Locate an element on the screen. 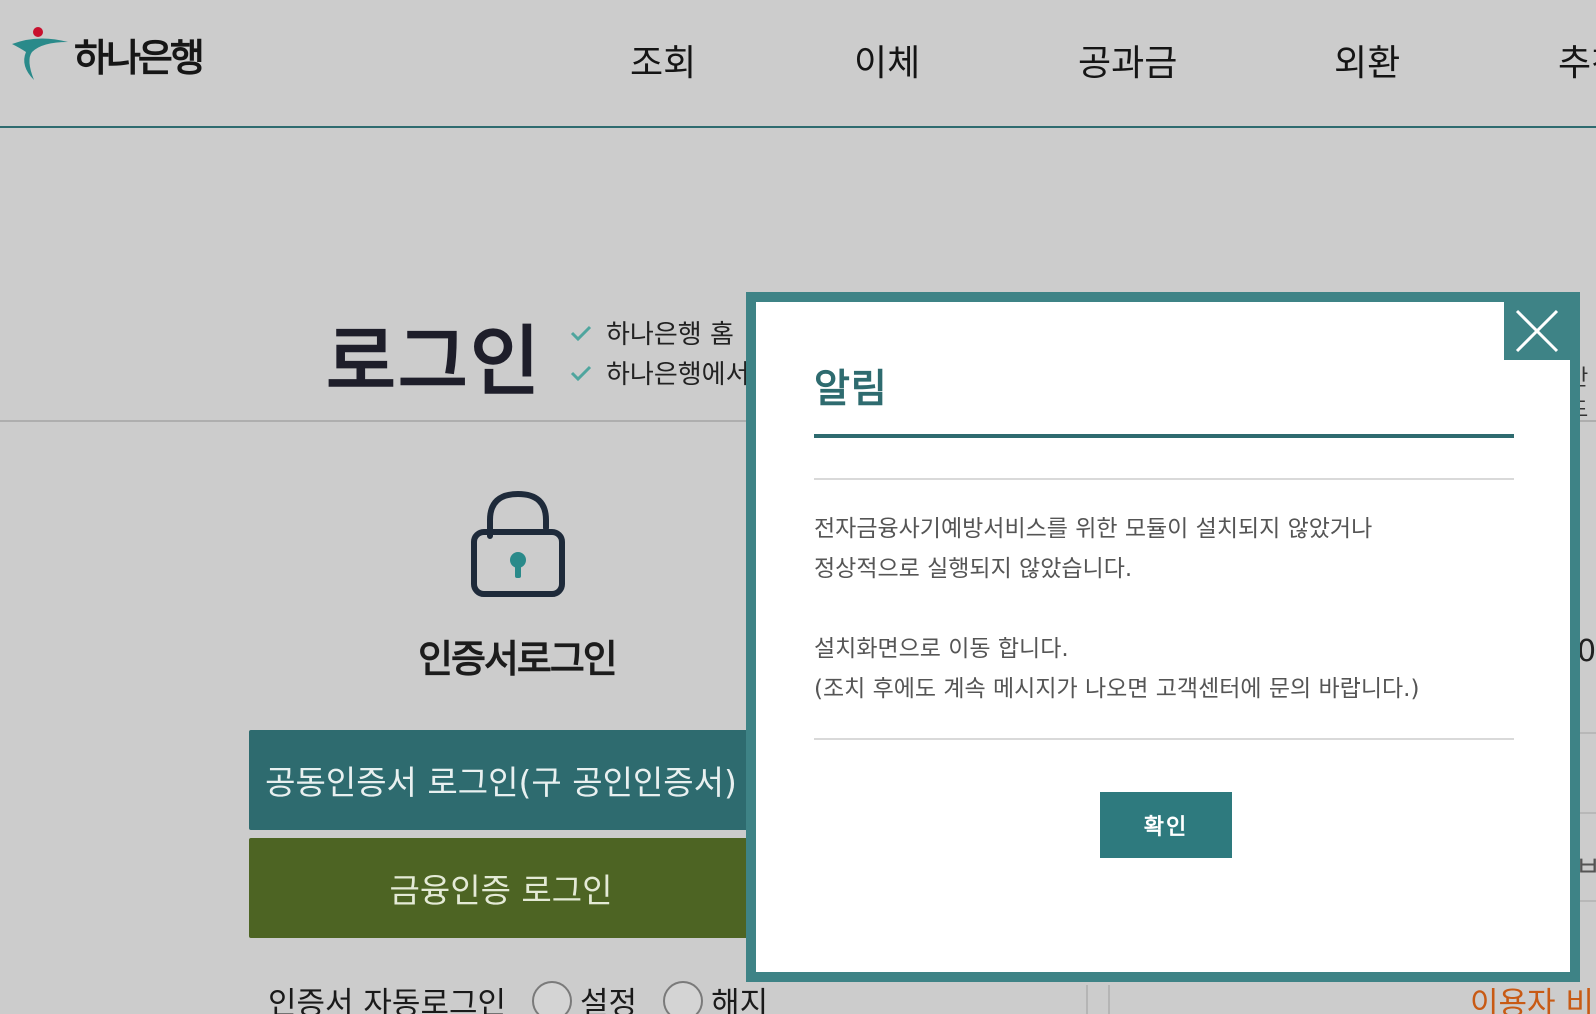  close-icon is located at coordinates (1537, 331).